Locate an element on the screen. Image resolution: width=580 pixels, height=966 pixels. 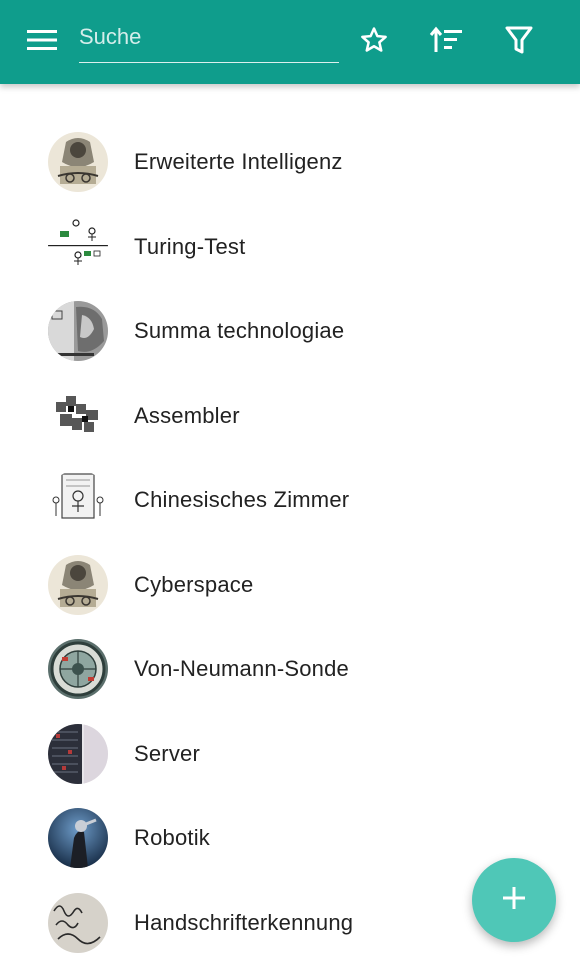
plus-icon is located at coordinates (514, 900).